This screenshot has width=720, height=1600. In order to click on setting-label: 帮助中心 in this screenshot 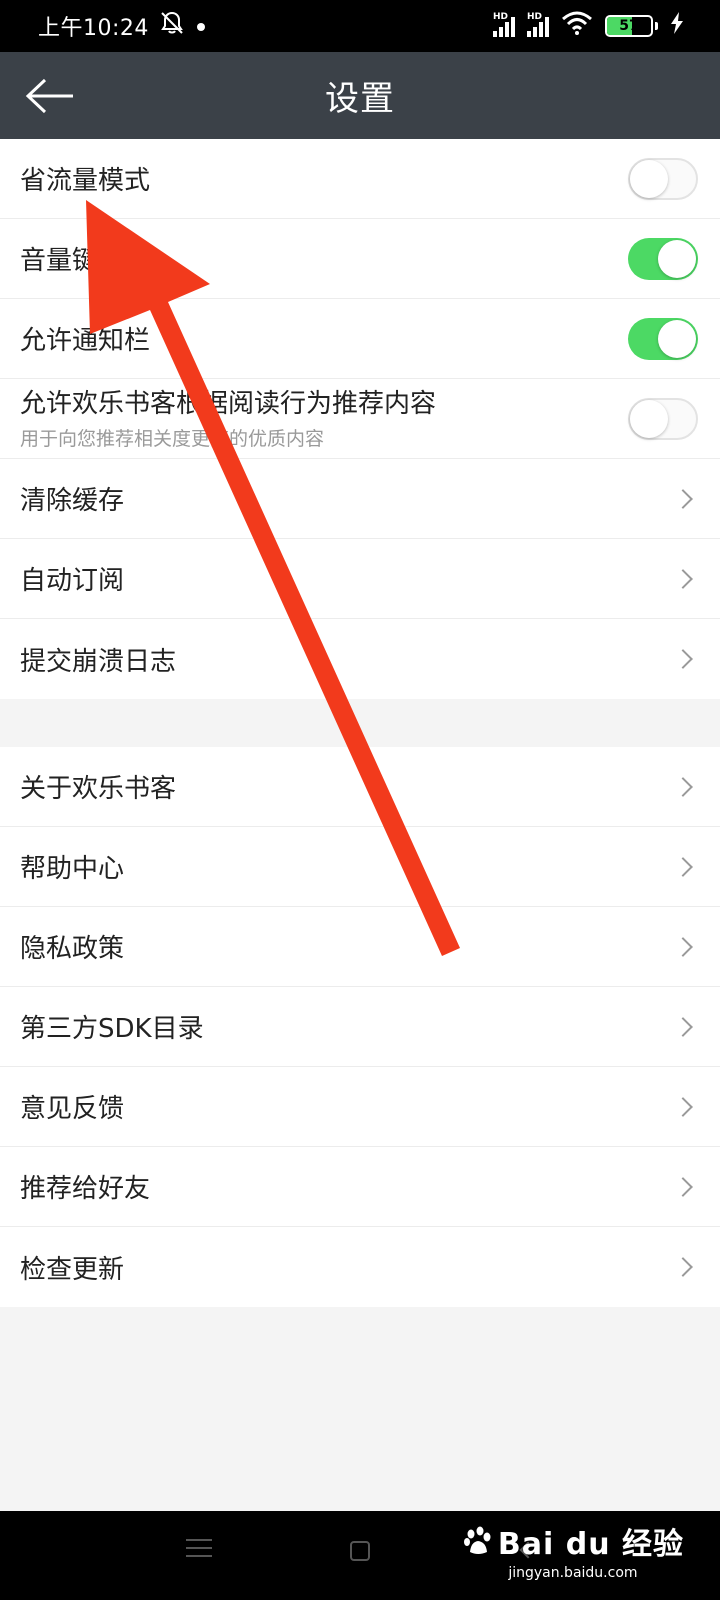, I will do `click(72, 869)`.